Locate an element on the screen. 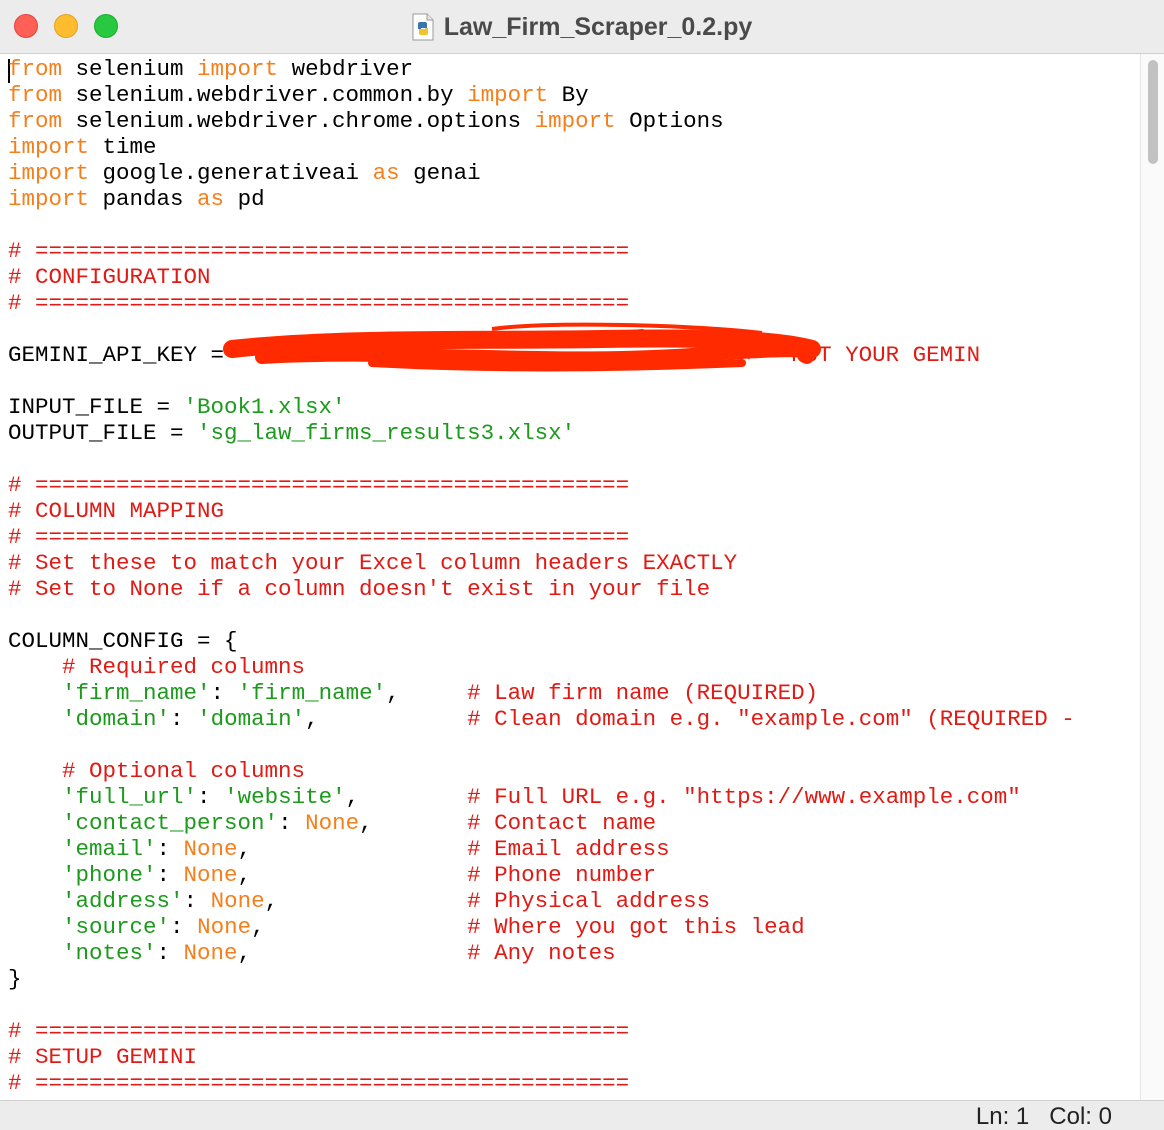  code-line: import google.generativeai as genai is located at coordinates (541, 173).